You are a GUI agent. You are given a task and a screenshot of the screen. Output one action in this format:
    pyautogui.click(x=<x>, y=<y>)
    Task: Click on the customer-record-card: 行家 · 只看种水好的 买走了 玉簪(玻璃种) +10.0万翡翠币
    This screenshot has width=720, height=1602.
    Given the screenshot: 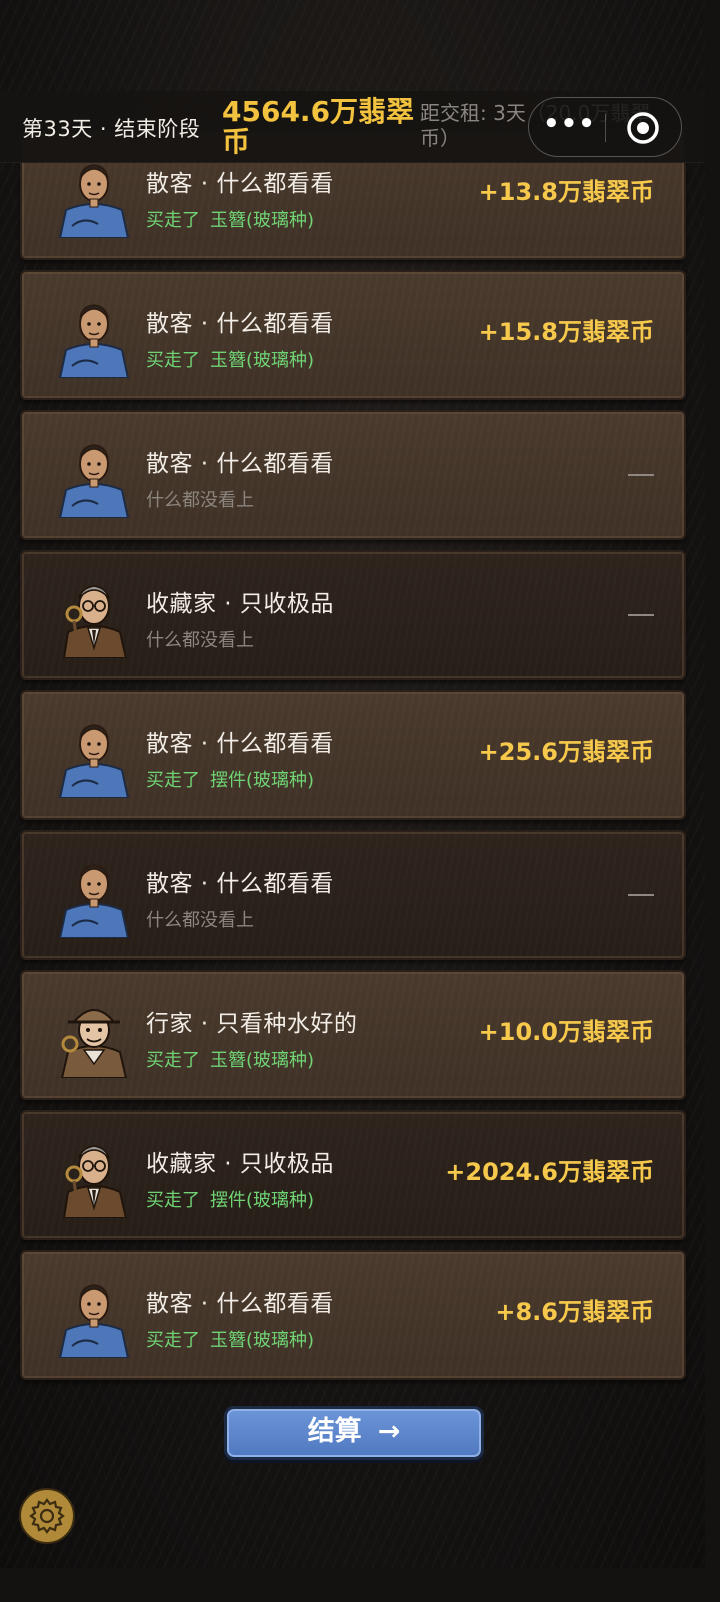 What is the action you would take?
    pyautogui.click(x=353, y=1035)
    